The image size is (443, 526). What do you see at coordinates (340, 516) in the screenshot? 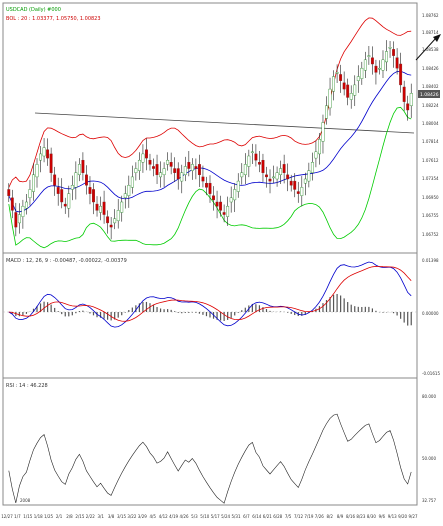
I see `x-axis-label: 8/9` at bounding box center [340, 516].